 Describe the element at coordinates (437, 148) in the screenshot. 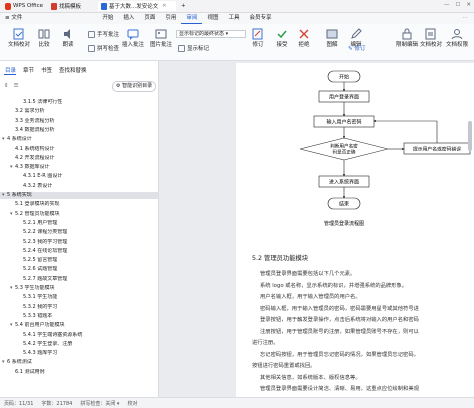

I see `flow-error-node: 提示用户名或密码错误` at that location.